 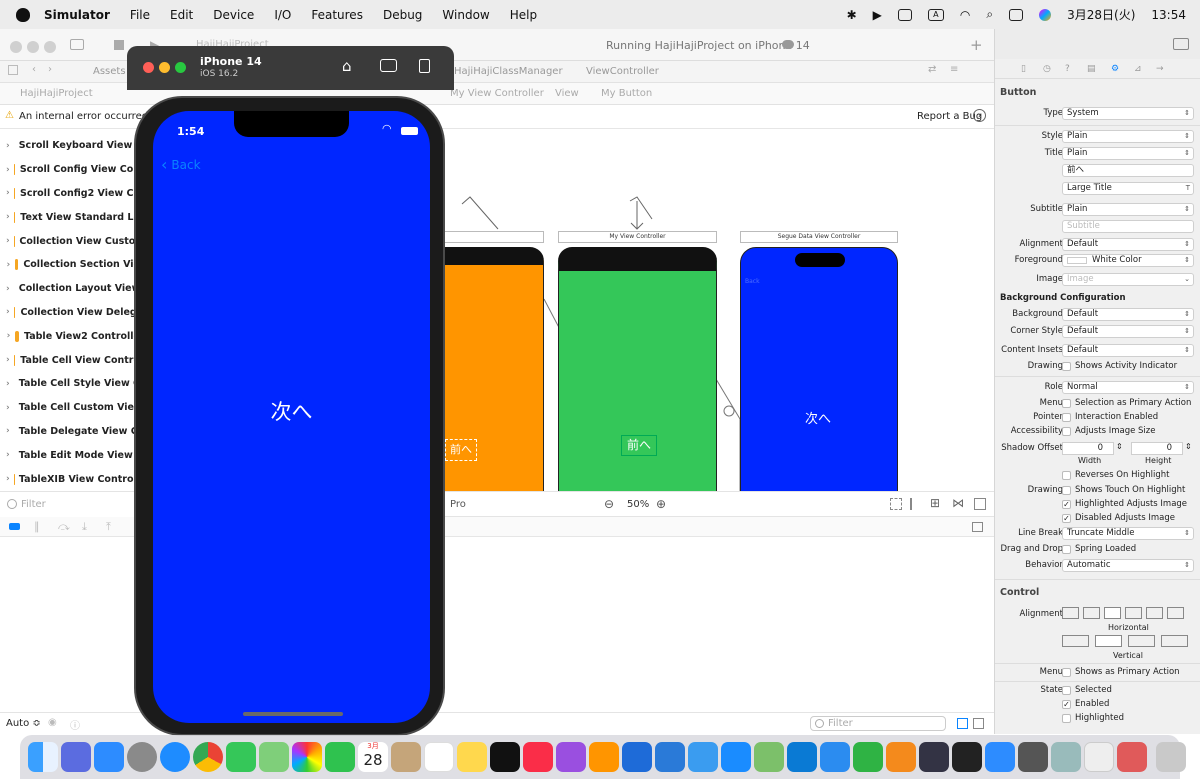 I want to click on zoom-window-button, so click(x=50, y=47).